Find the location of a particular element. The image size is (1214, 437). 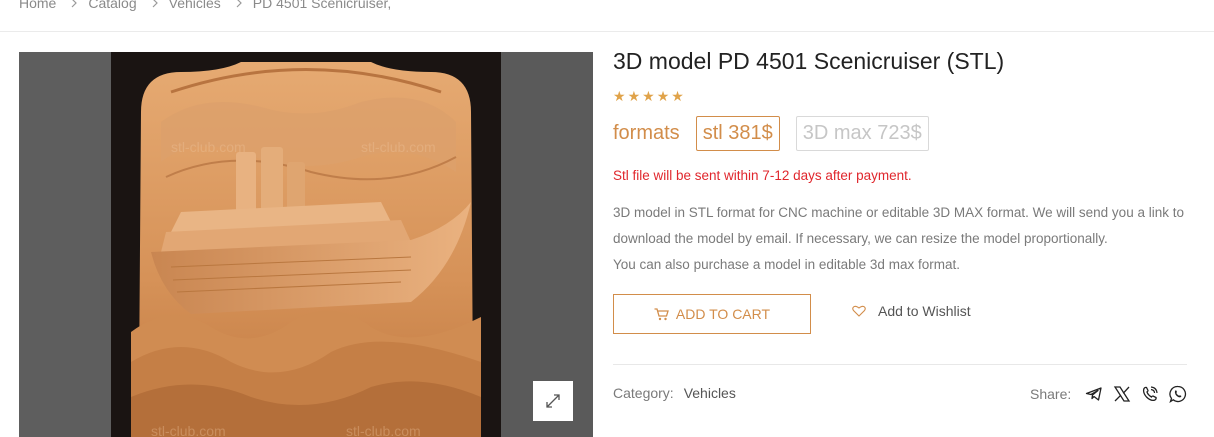

add-to-cart-label: ADD TO CART is located at coordinates (723, 314).